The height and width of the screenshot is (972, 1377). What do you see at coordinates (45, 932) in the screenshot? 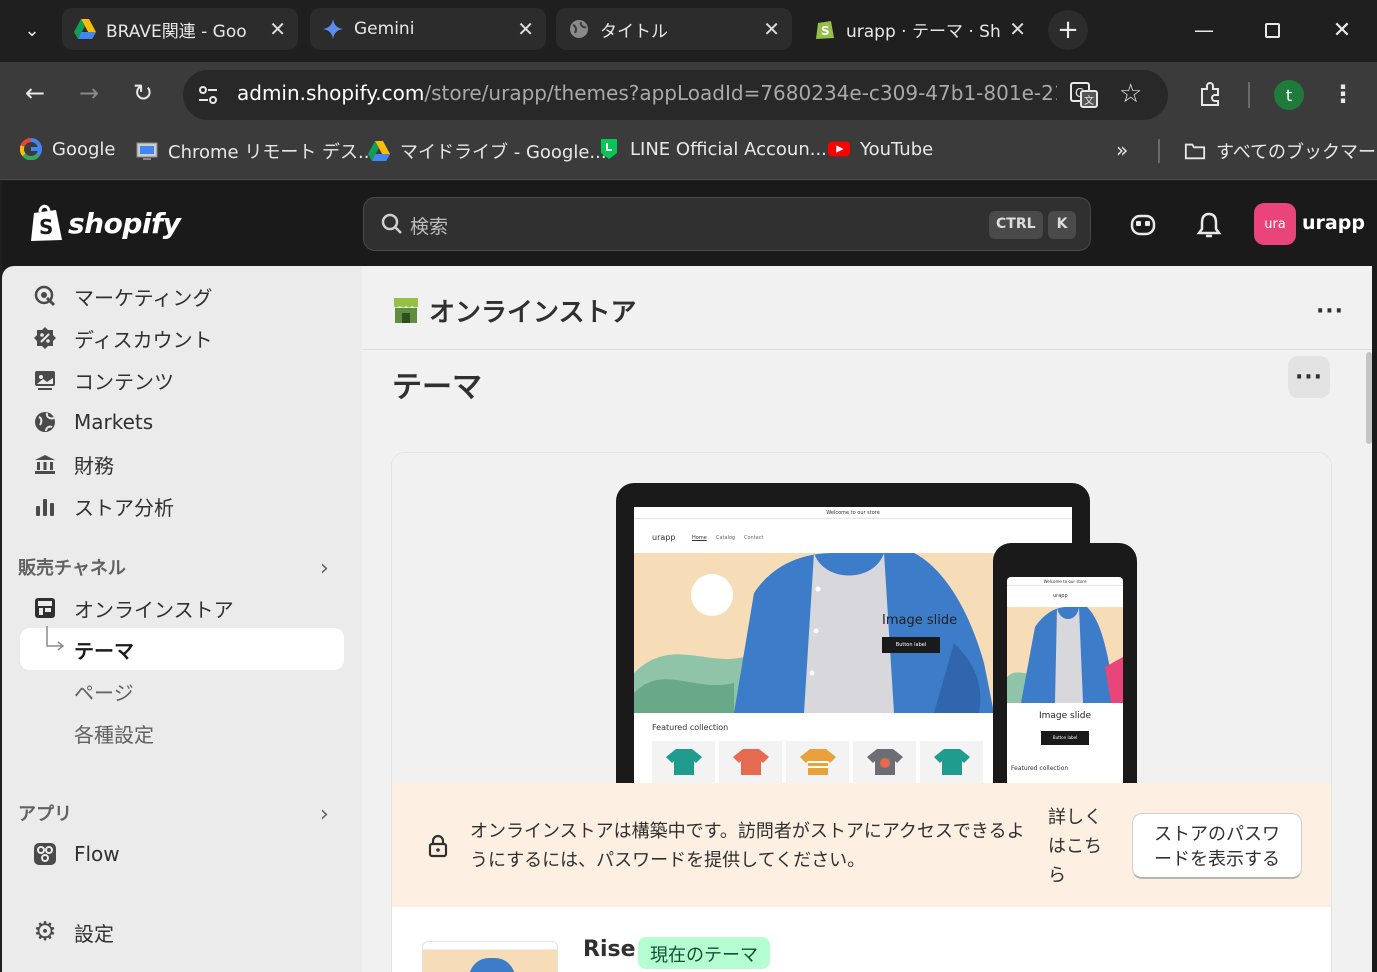
I see `gear-icon: ⚙` at bounding box center [45, 932].